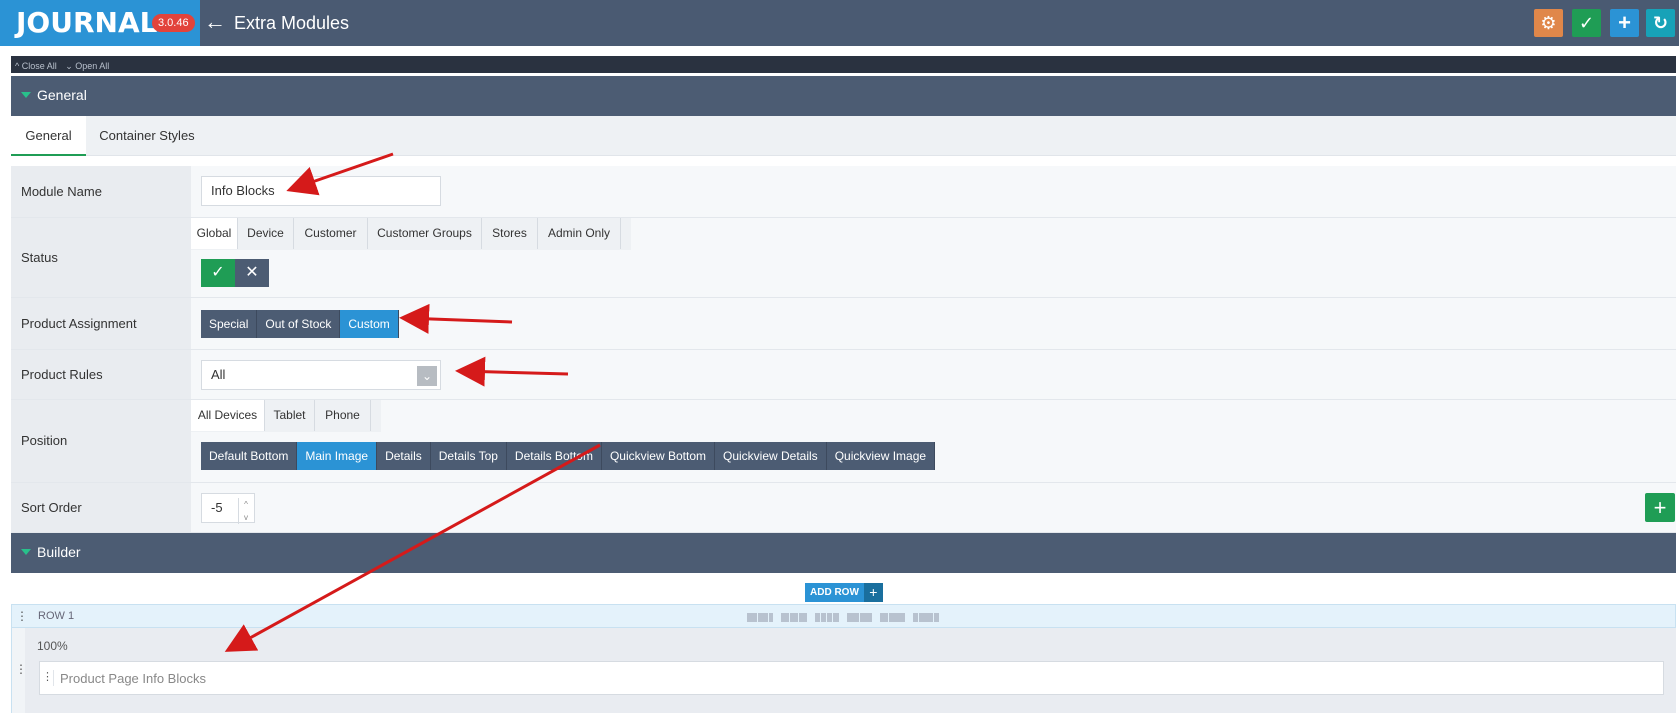  What do you see at coordinates (321, 375) in the screenshot?
I see `product-rules-select: All ⌄` at bounding box center [321, 375].